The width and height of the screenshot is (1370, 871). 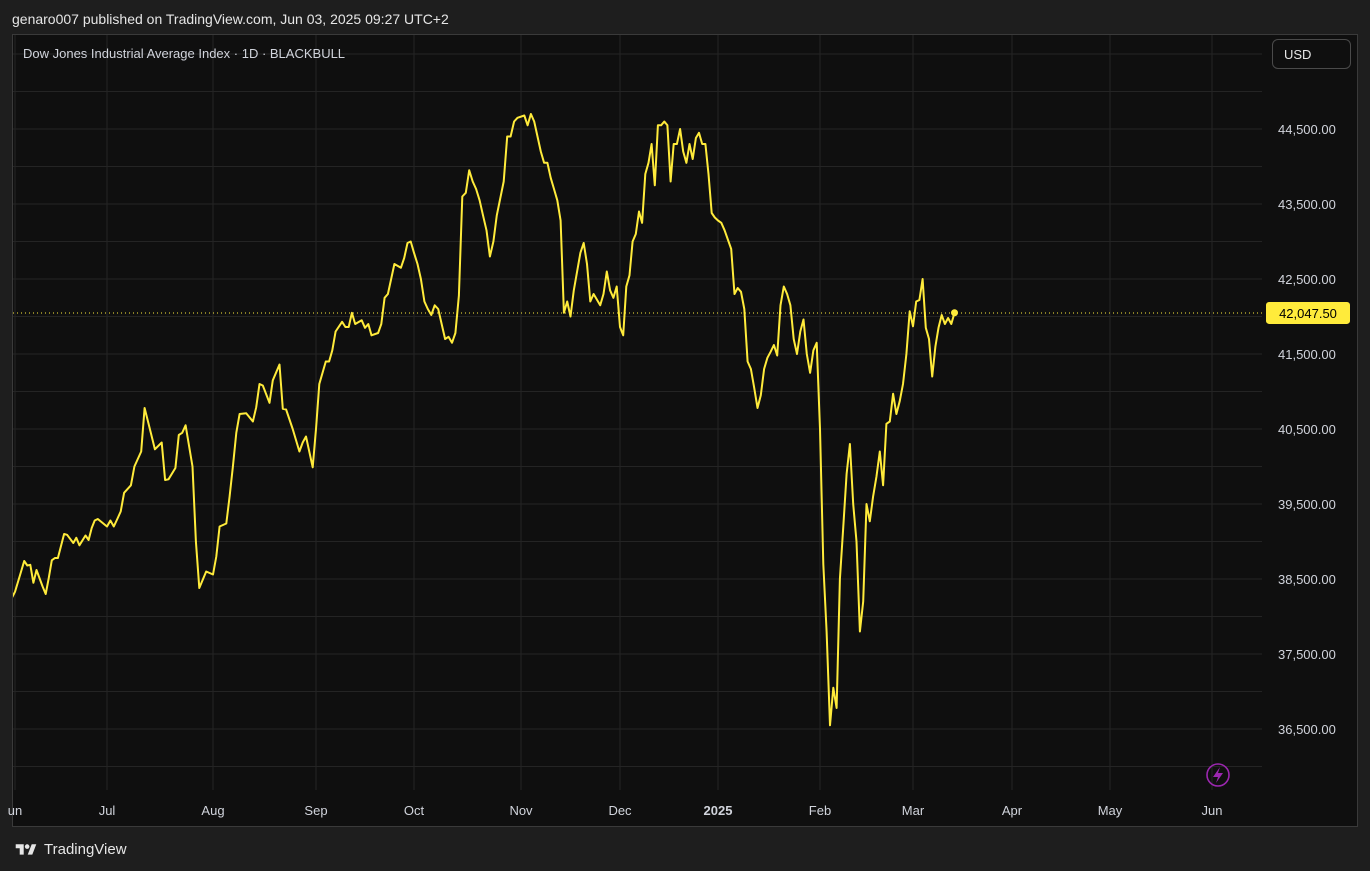 What do you see at coordinates (1307, 204) in the screenshot?
I see `y-tick-label: 43,500.00` at bounding box center [1307, 204].